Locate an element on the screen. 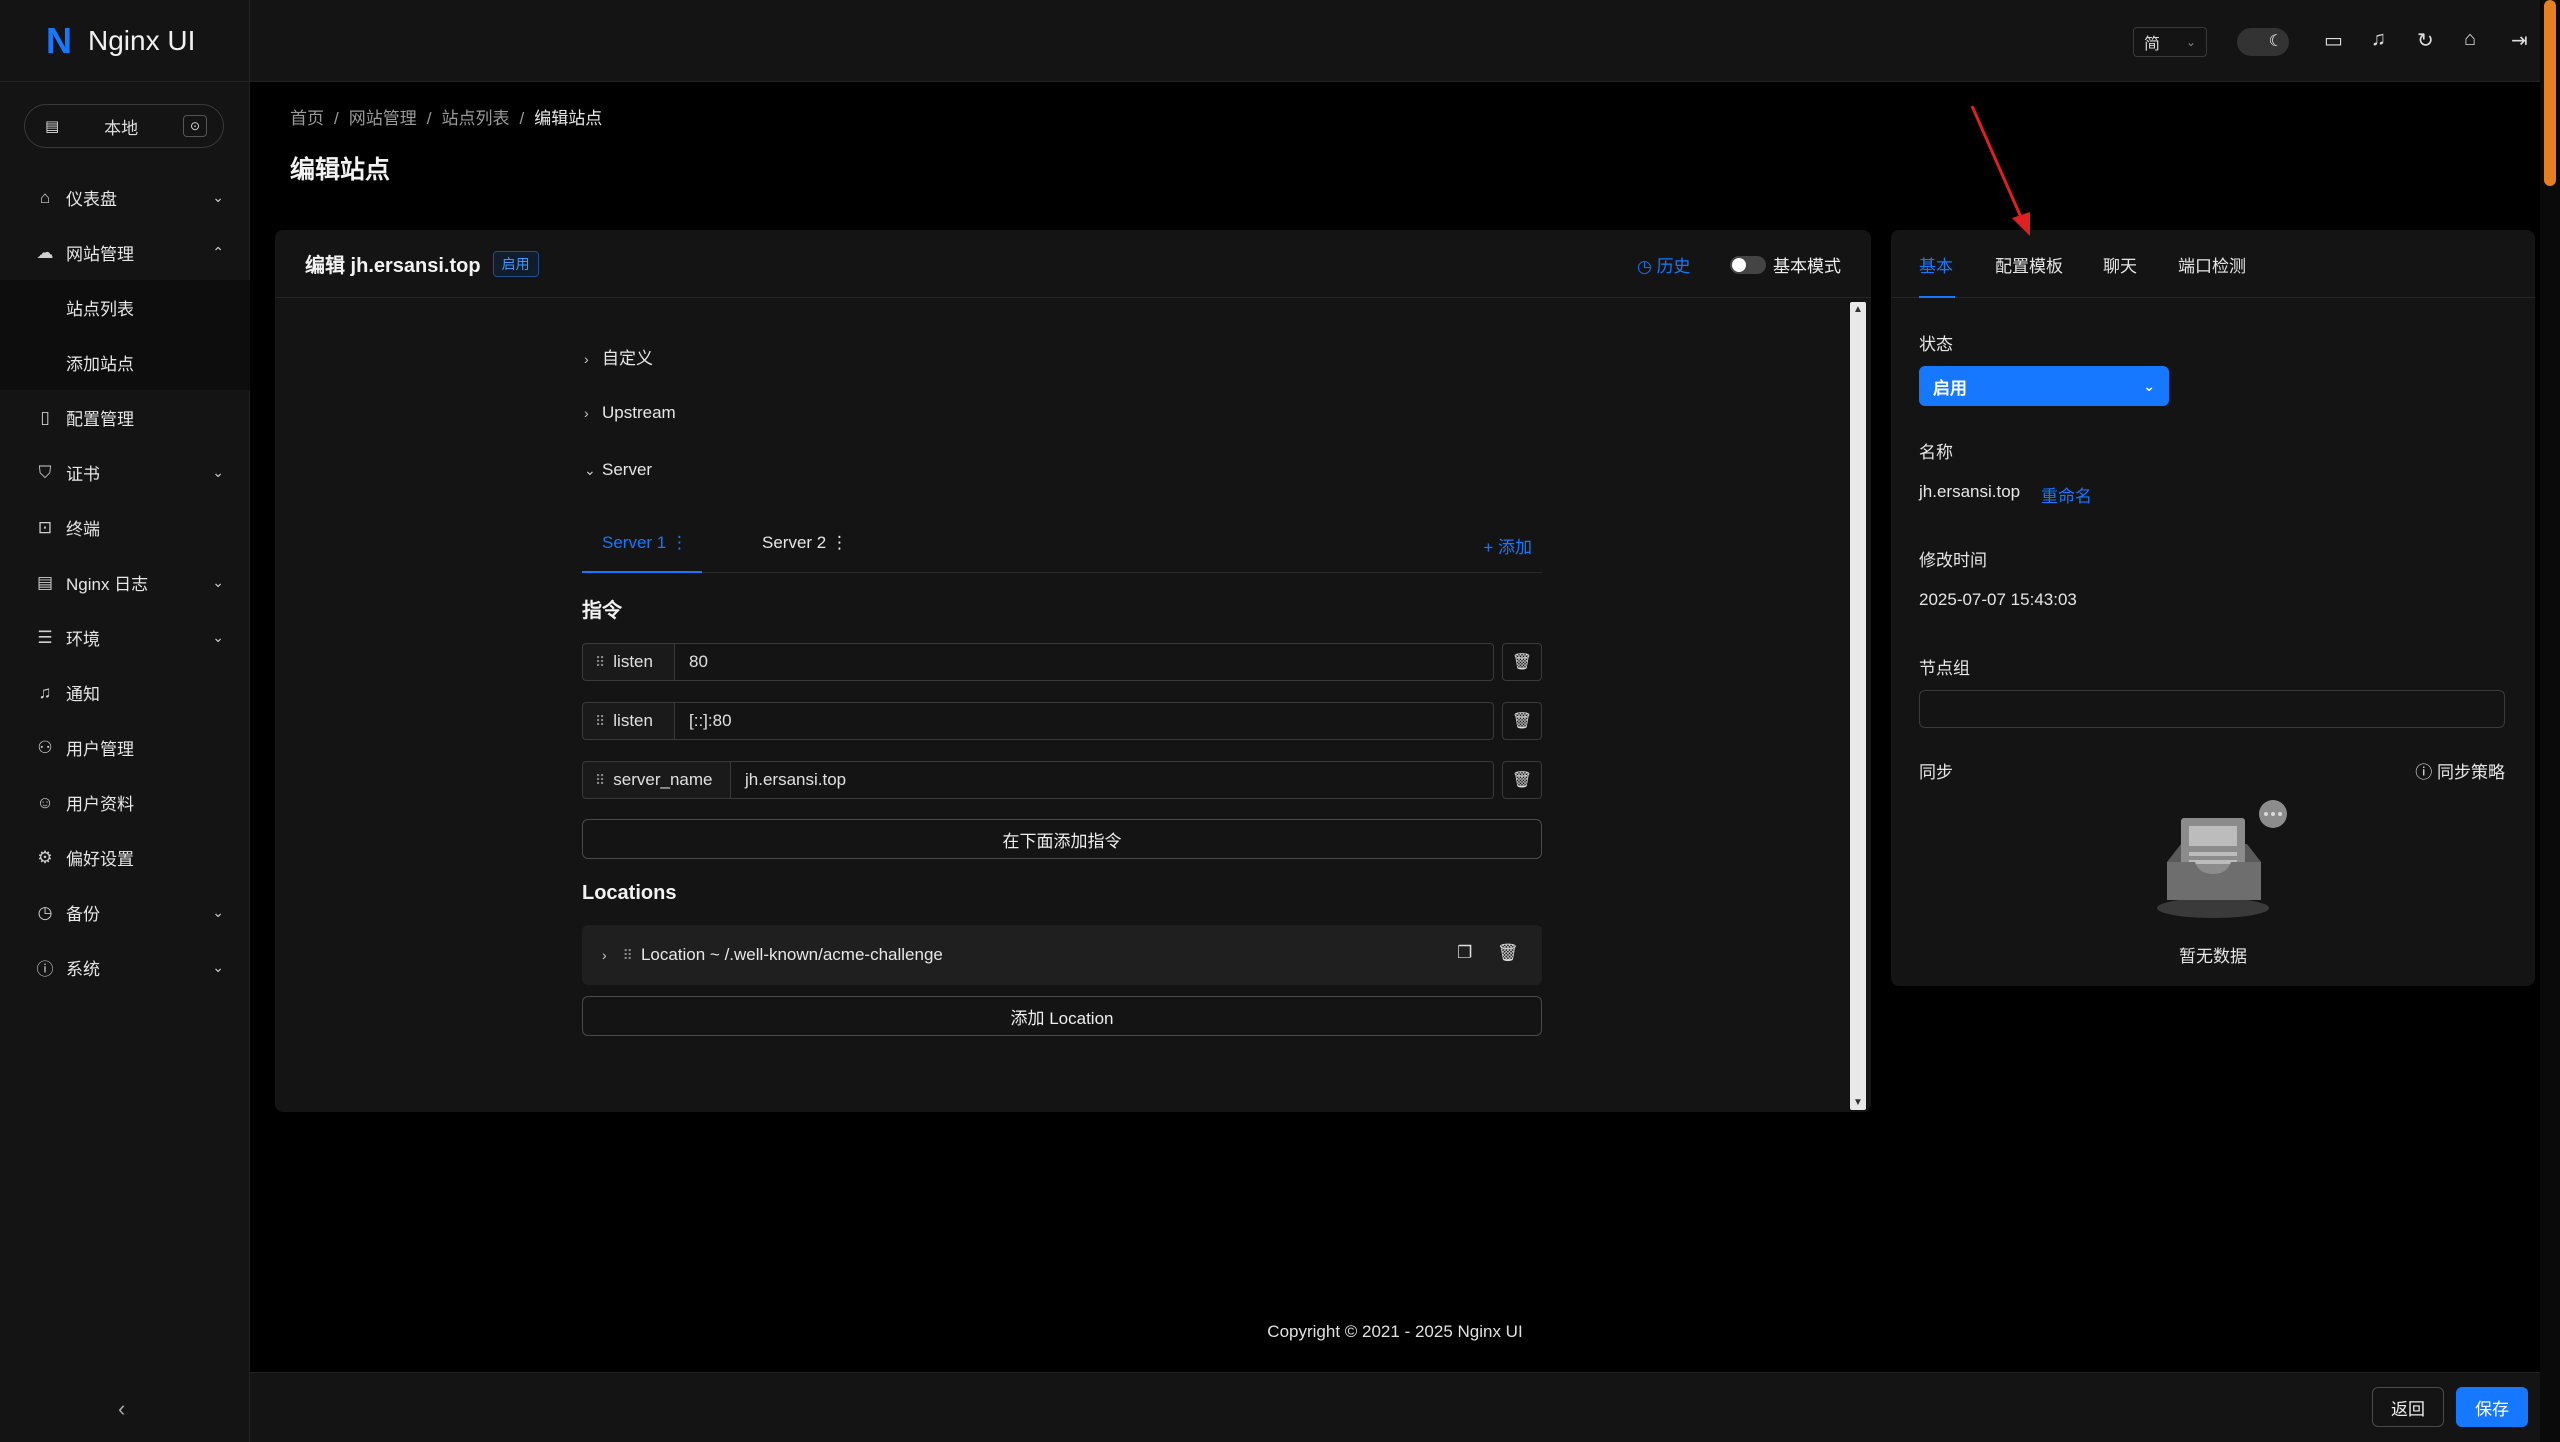  editor-scrollbar: ▲ ▼ is located at coordinates (1858, 706).